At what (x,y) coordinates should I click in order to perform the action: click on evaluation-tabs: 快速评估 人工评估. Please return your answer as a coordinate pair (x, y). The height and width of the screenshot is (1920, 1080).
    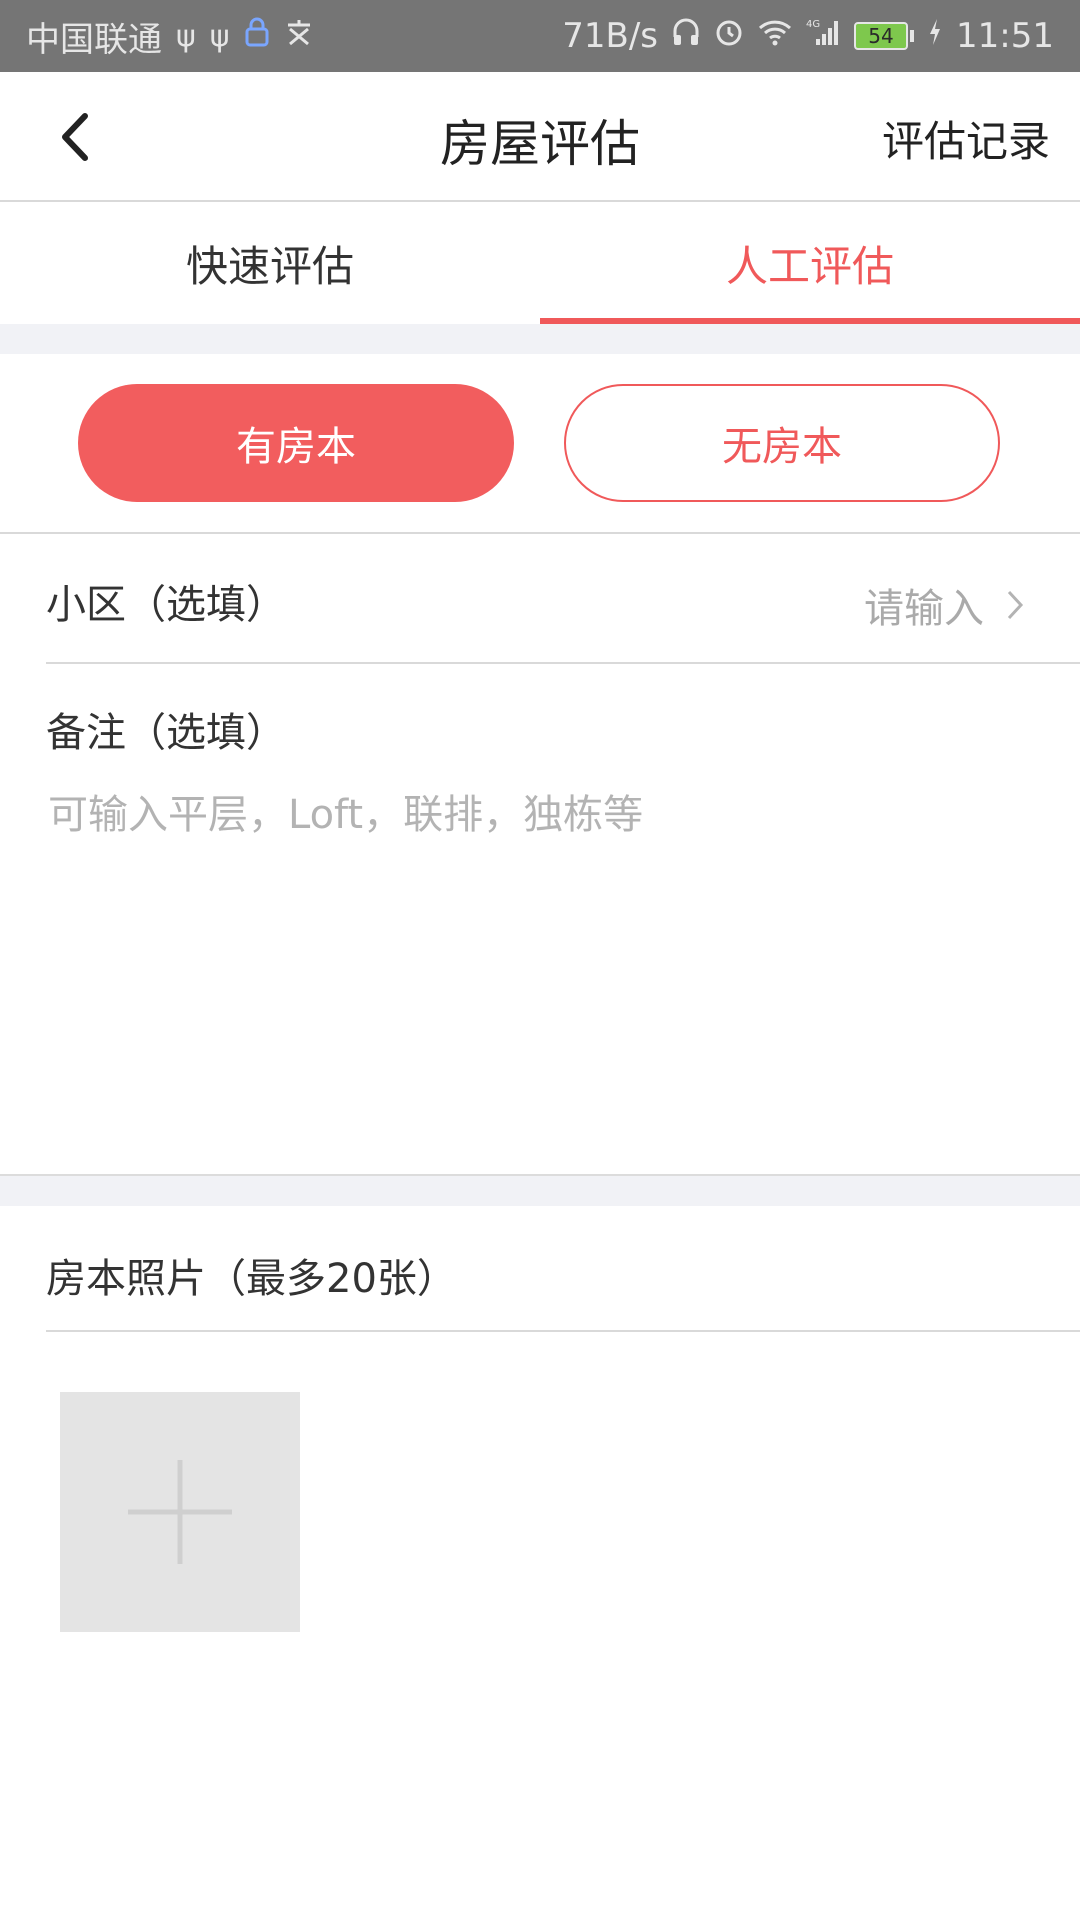
    Looking at the image, I should click on (540, 263).